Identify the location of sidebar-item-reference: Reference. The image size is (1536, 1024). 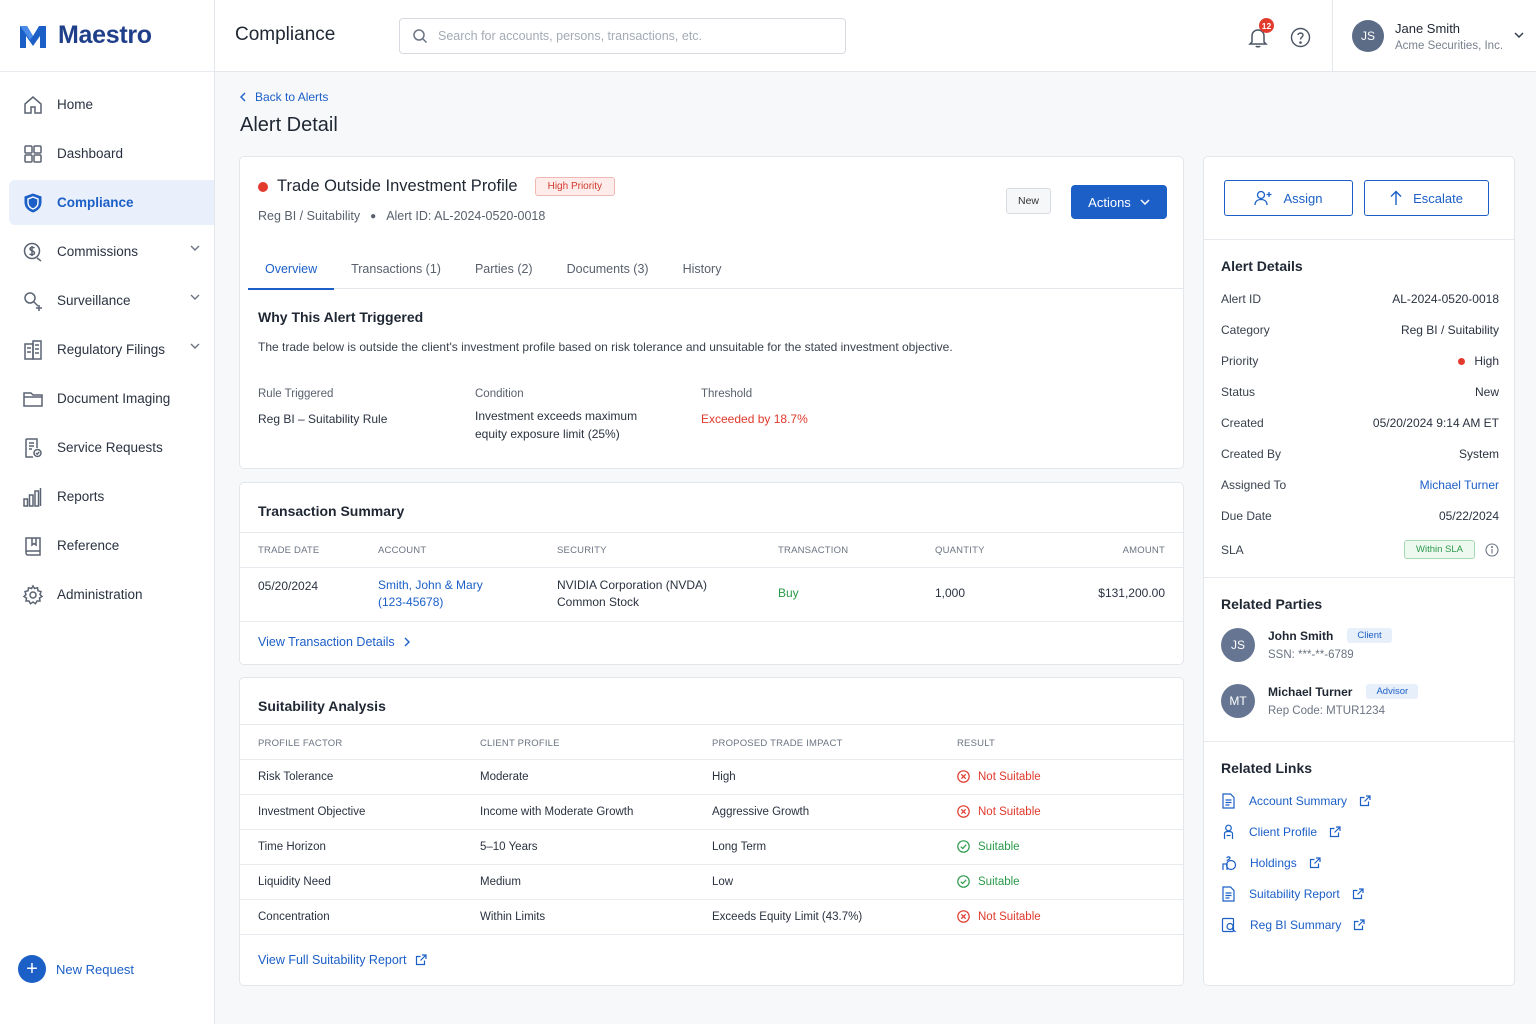
(111, 545).